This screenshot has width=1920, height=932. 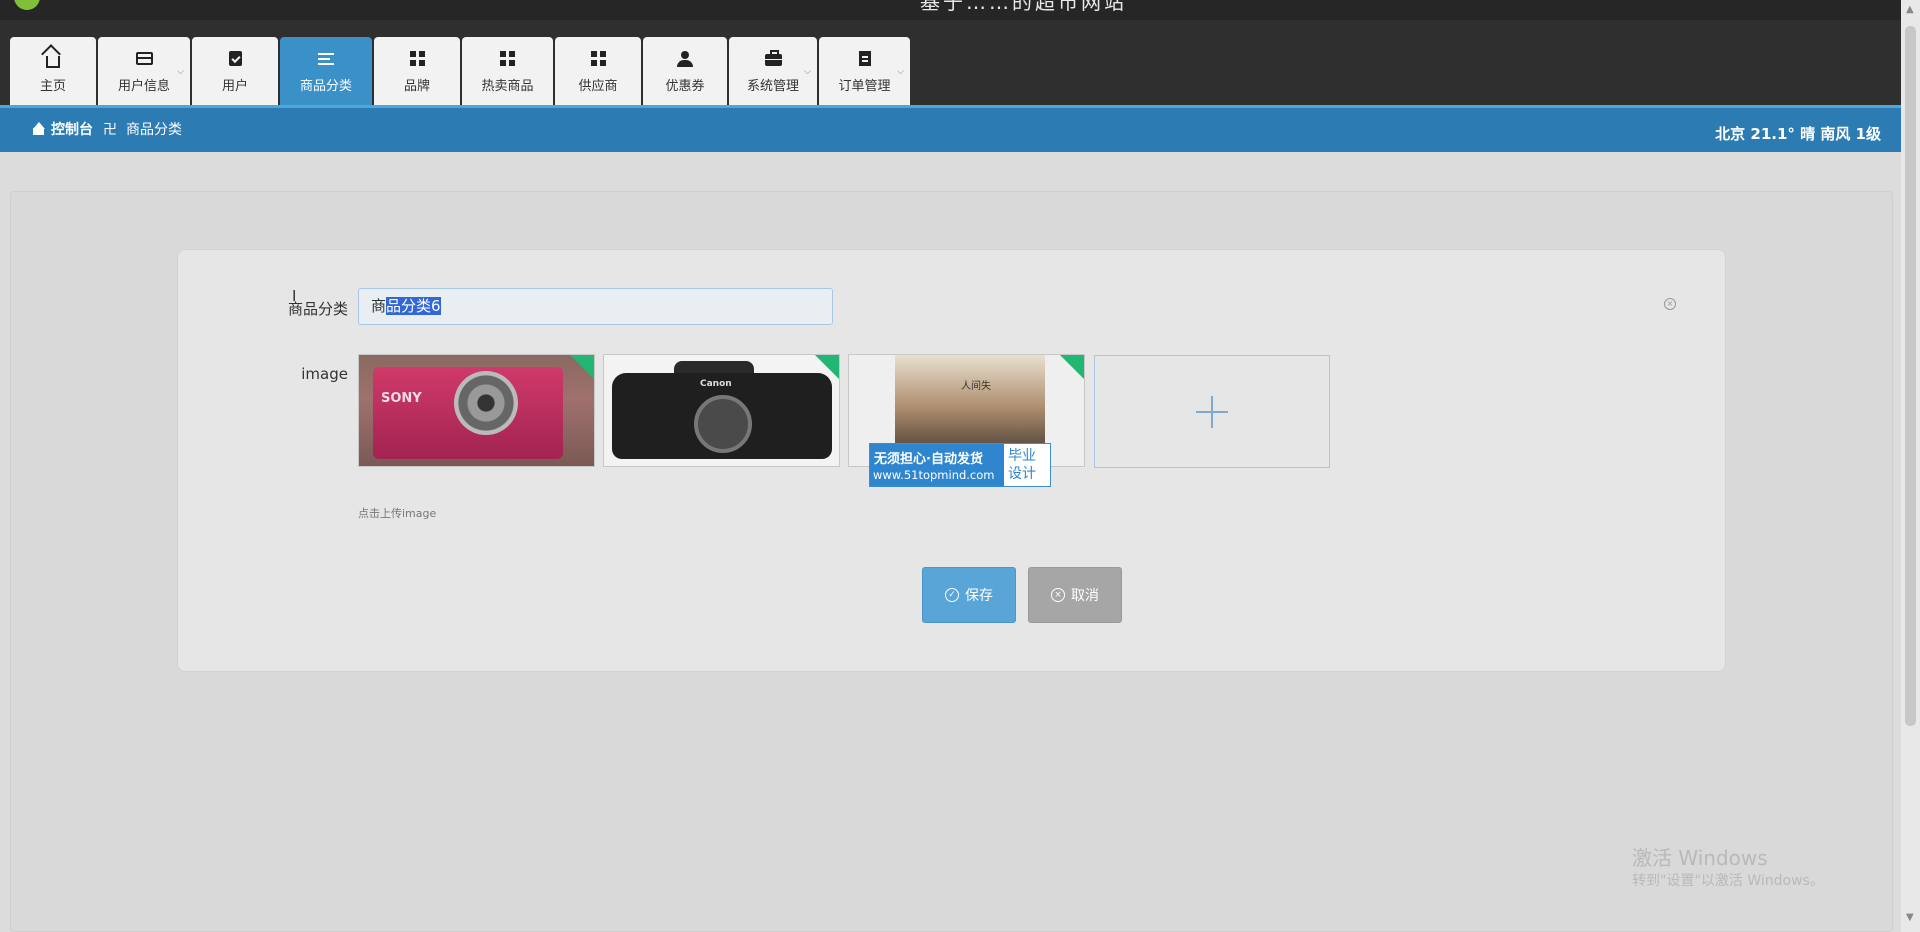 What do you see at coordinates (976, 386) in the screenshot?
I see `book-title-text: 人间失` at bounding box center [976, 386].